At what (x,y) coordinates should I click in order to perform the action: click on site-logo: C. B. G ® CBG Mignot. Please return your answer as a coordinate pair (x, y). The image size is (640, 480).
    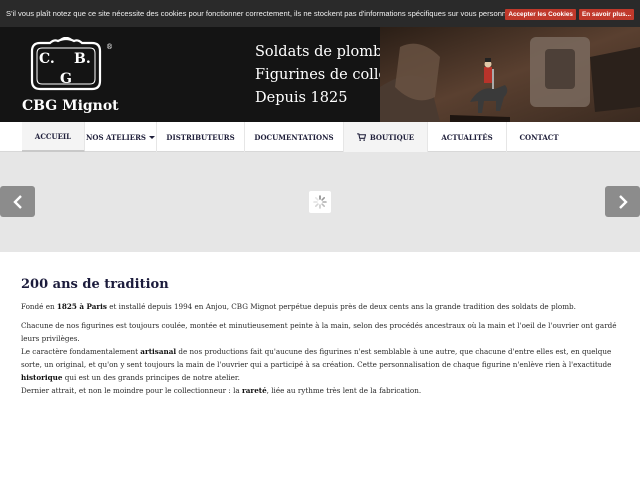
    Looking at the image, I should click on (70, 76).